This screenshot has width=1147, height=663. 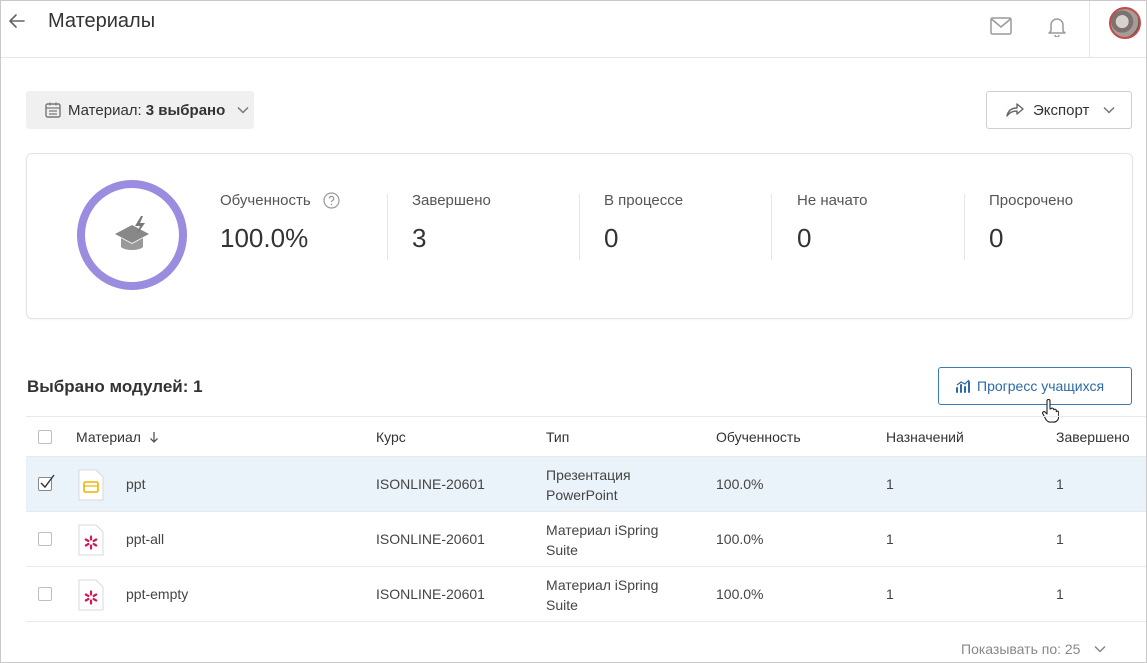 I want to click on filter-prefix: Материал:, so click(x=105, y=110).